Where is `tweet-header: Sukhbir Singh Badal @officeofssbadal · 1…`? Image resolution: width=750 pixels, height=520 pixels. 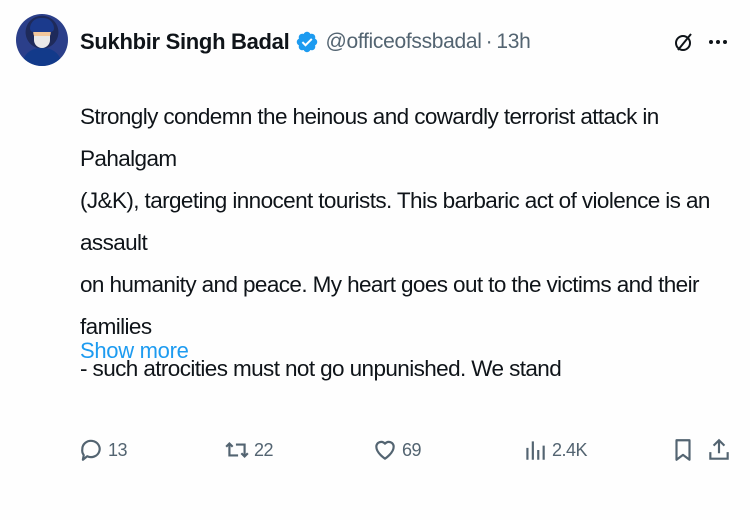
tweet-header: Sukhbir Singh Badal @officeofssbadal · 1… is located at coordinates (305, 42).